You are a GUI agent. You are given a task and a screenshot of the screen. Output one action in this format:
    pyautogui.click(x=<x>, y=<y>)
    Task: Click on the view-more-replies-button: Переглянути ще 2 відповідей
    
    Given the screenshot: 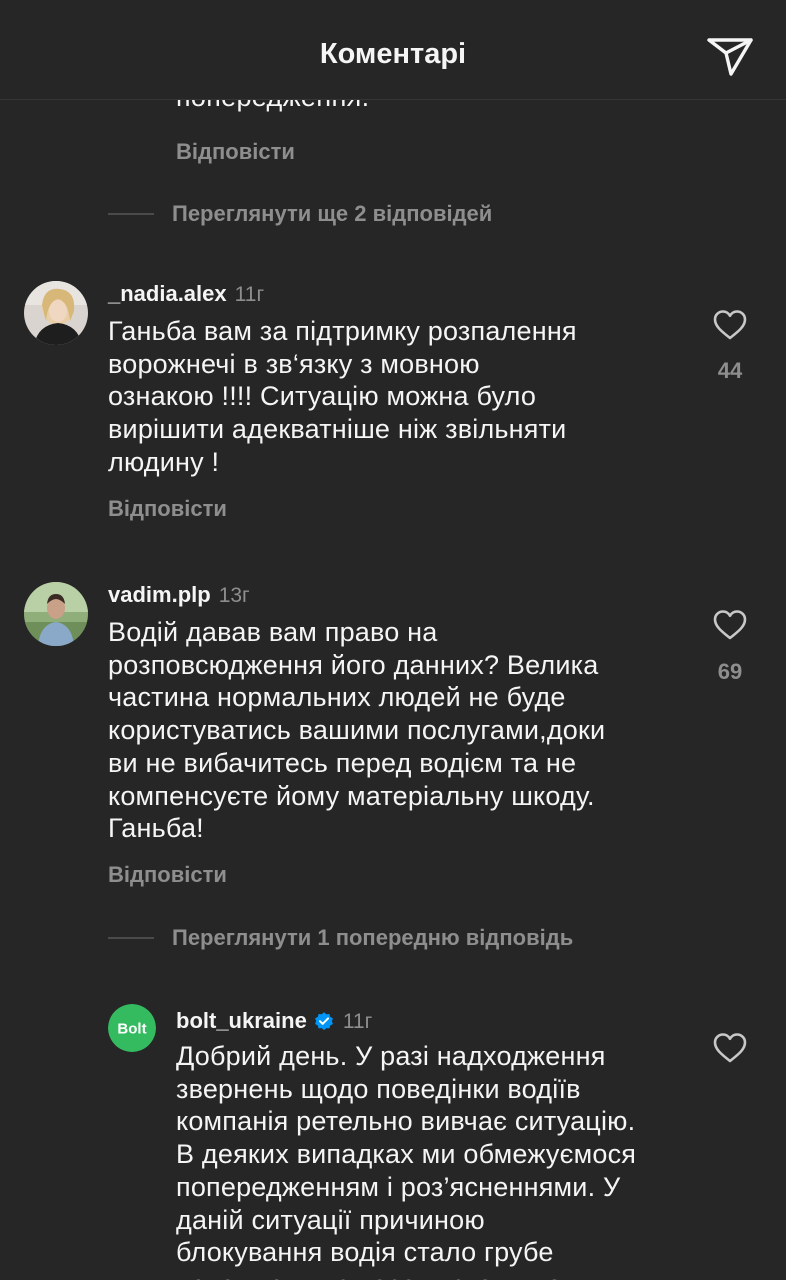 What is the action you would take?
    pyautogui.click(x=300, y=214)
    